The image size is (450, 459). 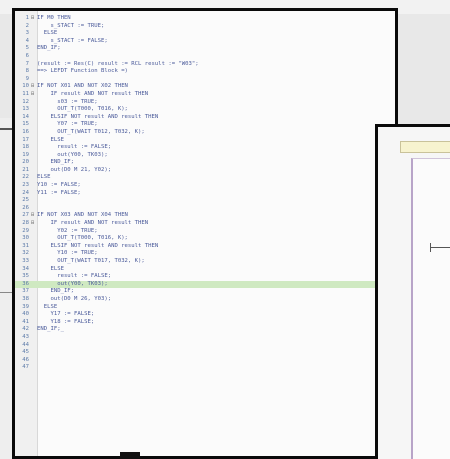 I want to click on code-line: 26, so click(x=205, y=209).